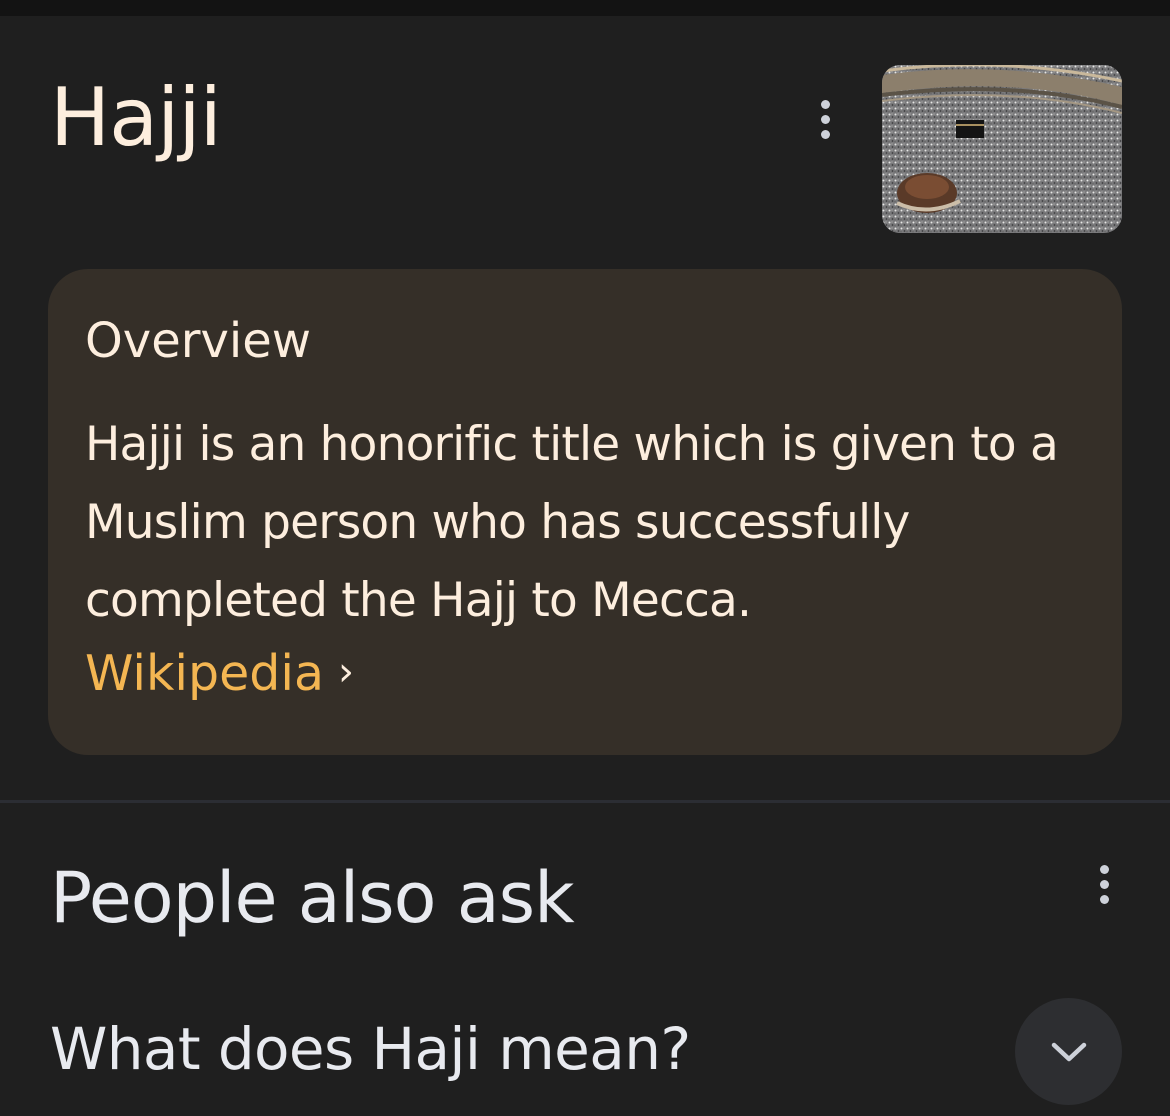 This screenshot has width=1170, height=1116. Describe the element at coordinates (345, 671) in the screenshot. I see `chevron-right-icon: ›` at that location.